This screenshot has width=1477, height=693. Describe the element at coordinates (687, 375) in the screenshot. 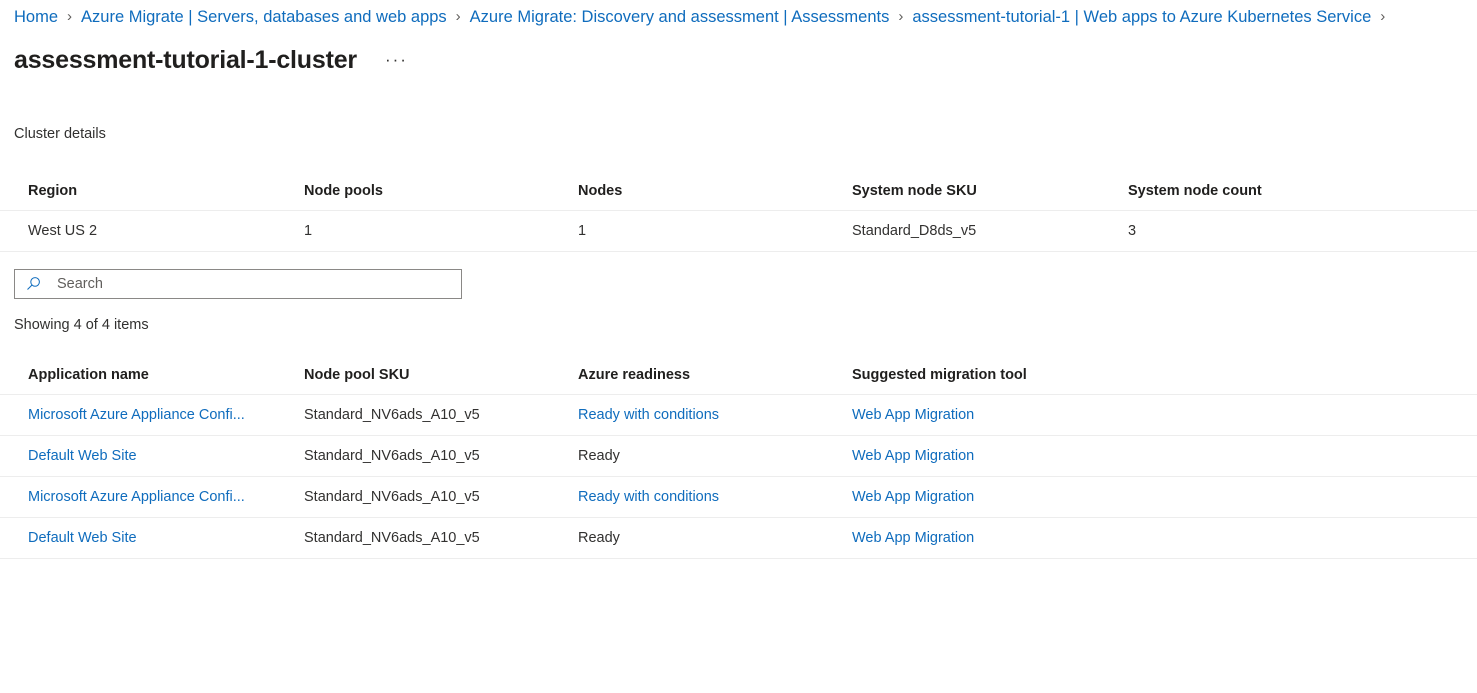

I see `column-header-azure-readiness: Azure readiness` at that location.